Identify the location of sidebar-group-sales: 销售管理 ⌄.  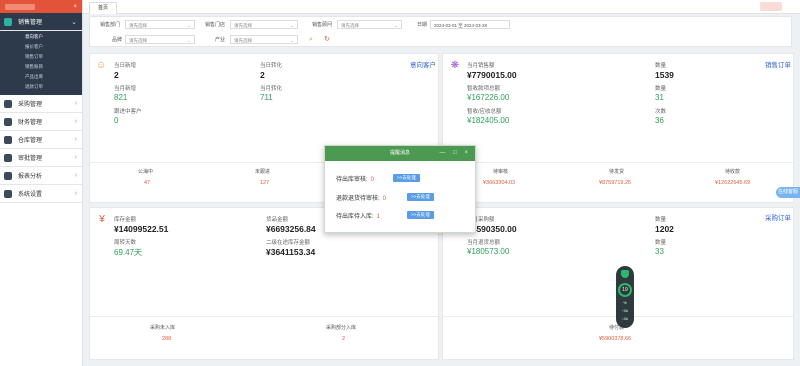
(41, 22).